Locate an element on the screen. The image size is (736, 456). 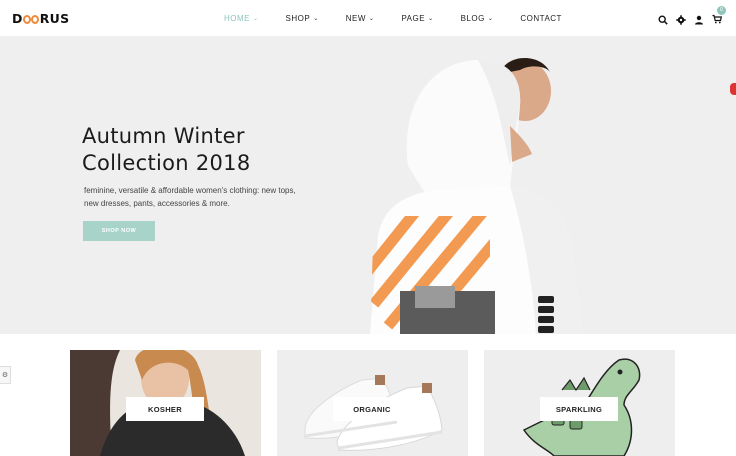
nav-item-contact: CONTACT is located at coordinates (541, 18).